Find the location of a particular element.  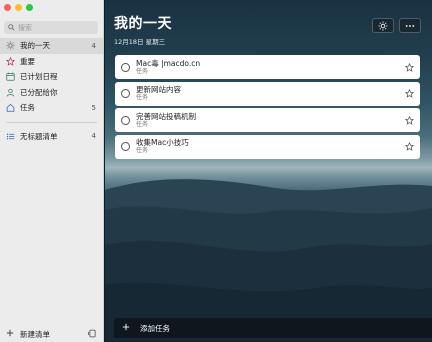

sun-icon is located at coordinates (10, 45).